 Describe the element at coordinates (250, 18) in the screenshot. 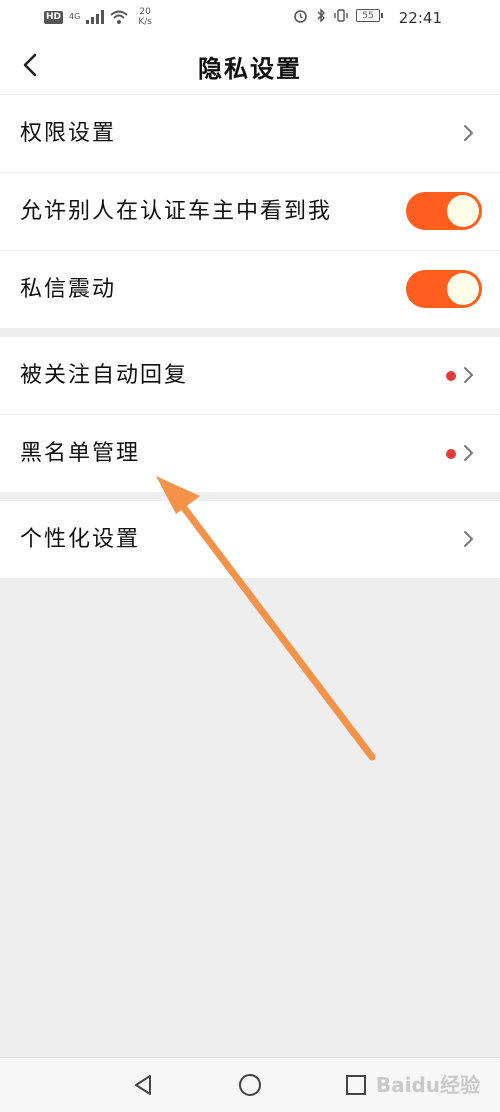

I see `status-bar: HD 4G 20 K/s 55 22:41` at that location.